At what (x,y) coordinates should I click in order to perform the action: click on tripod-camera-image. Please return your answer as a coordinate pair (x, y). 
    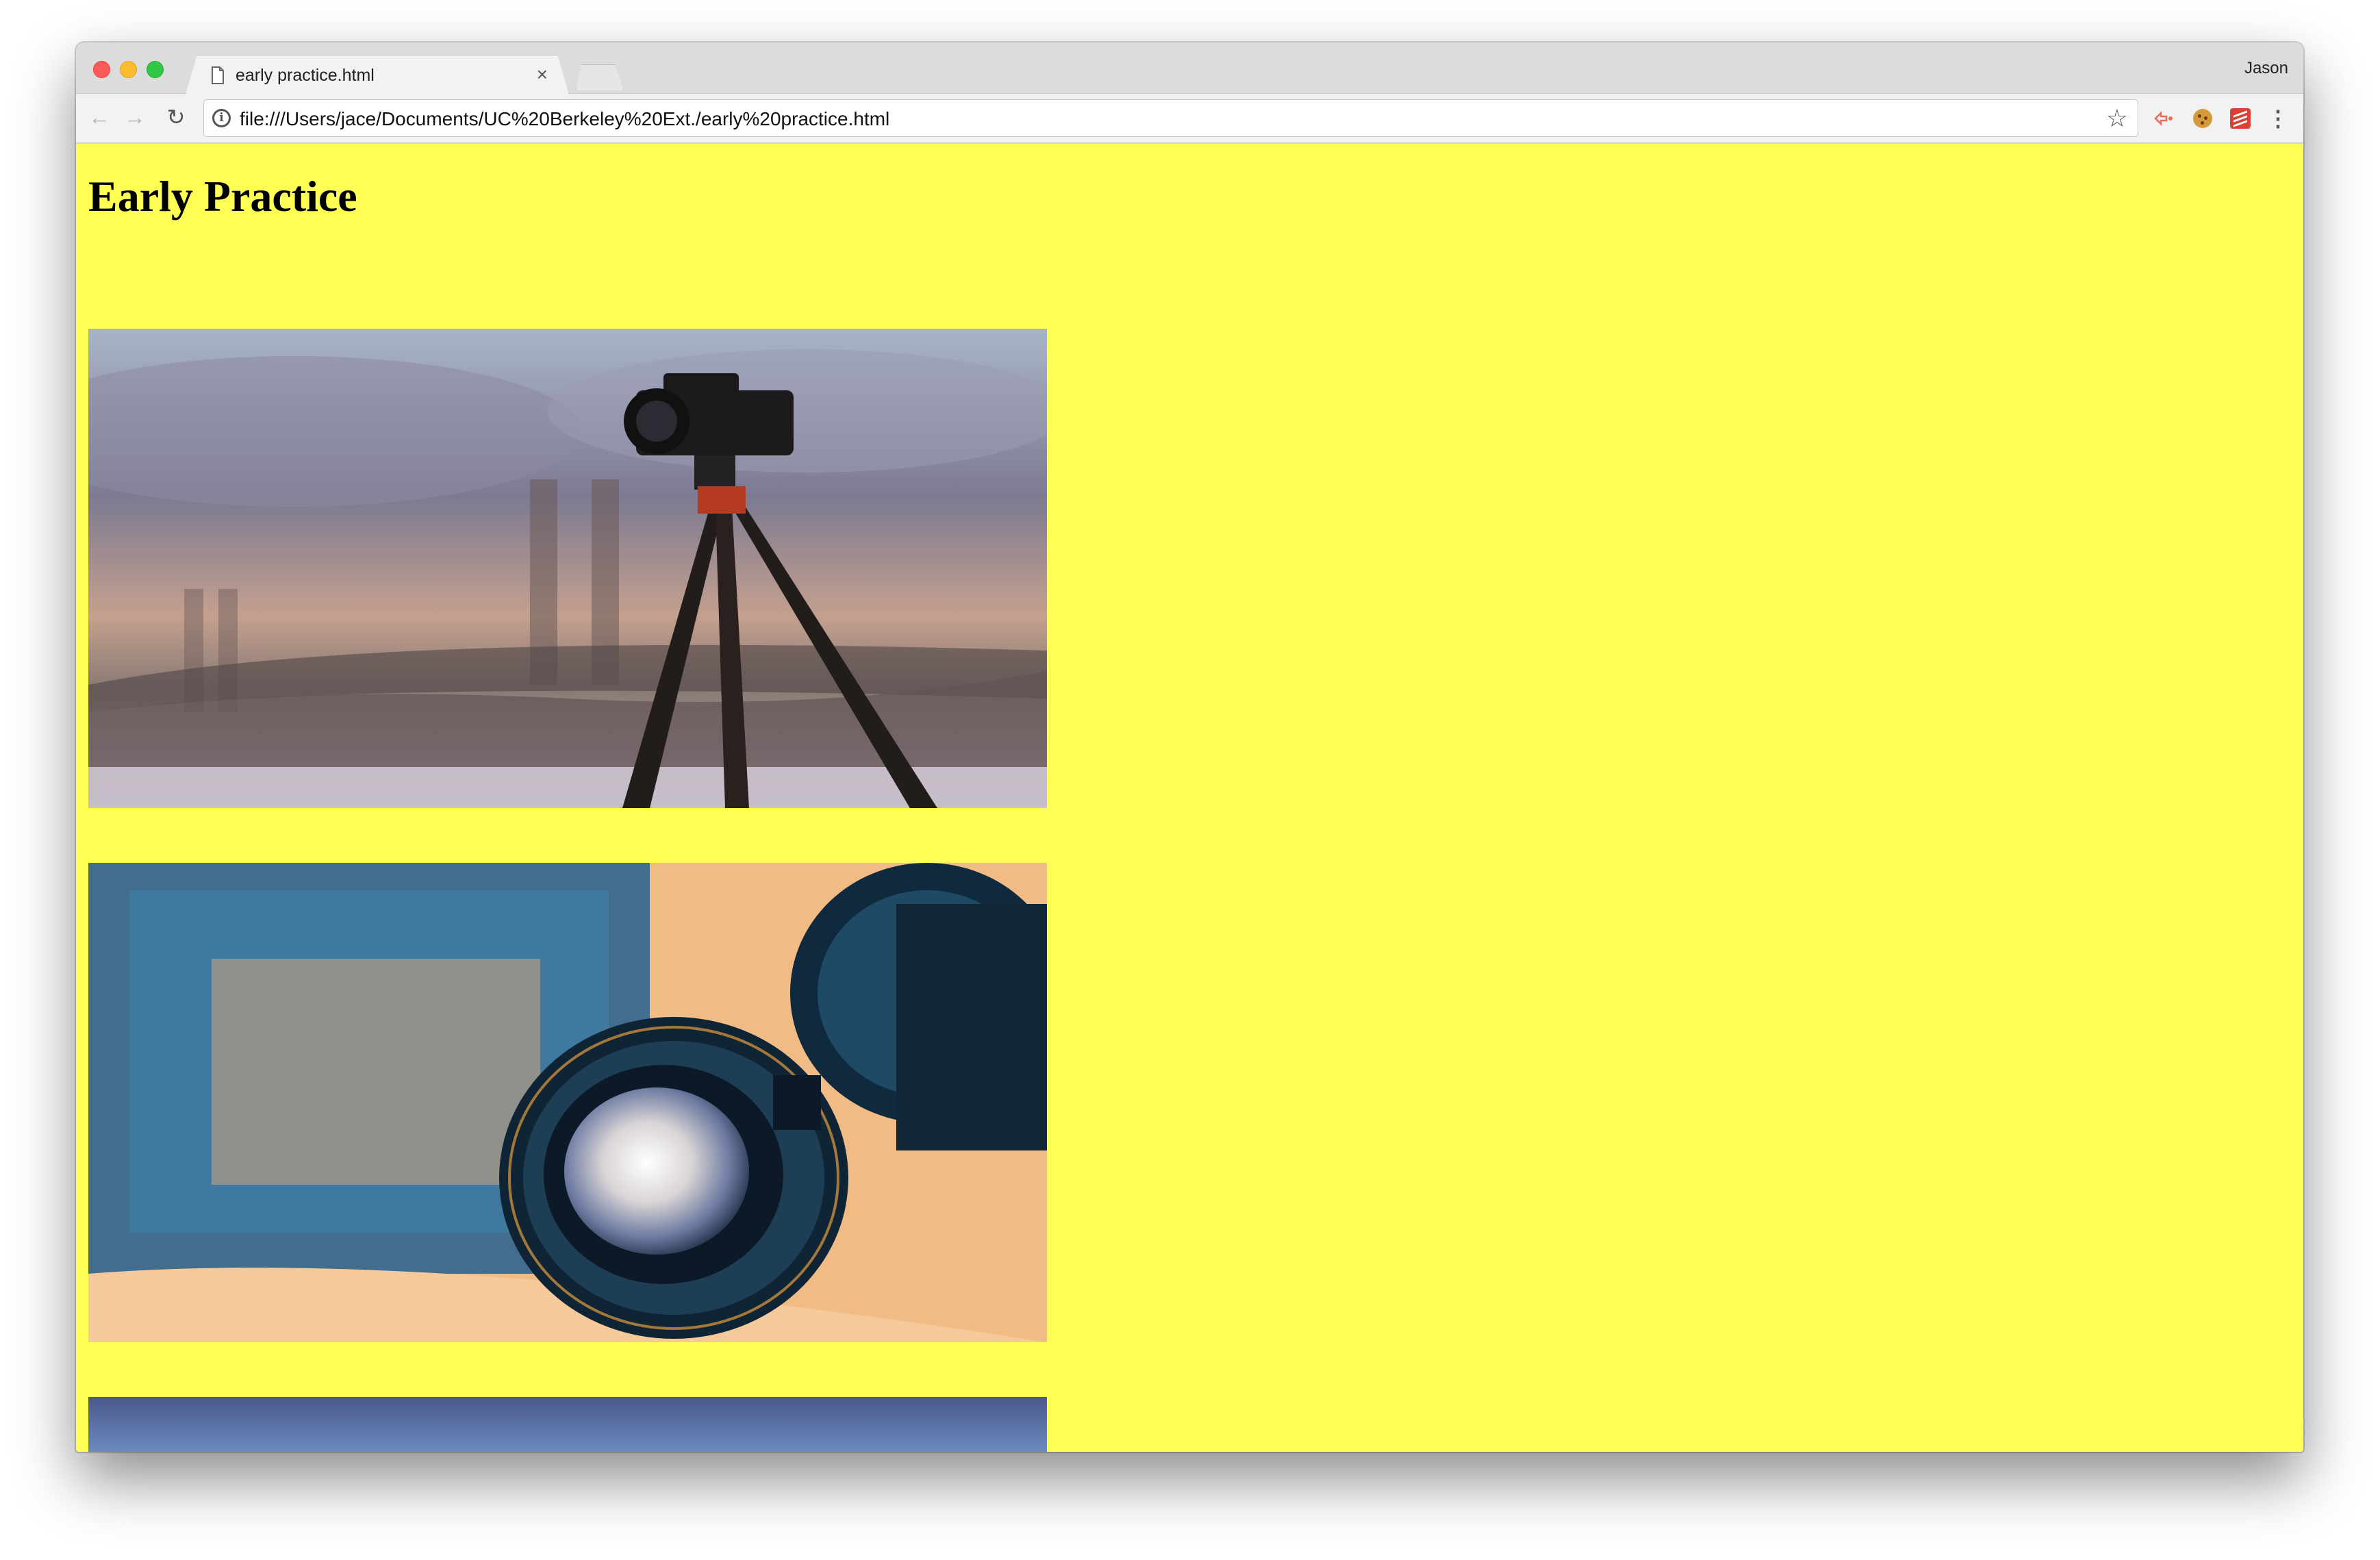
    Looking at the image, I should click on (567, 568).